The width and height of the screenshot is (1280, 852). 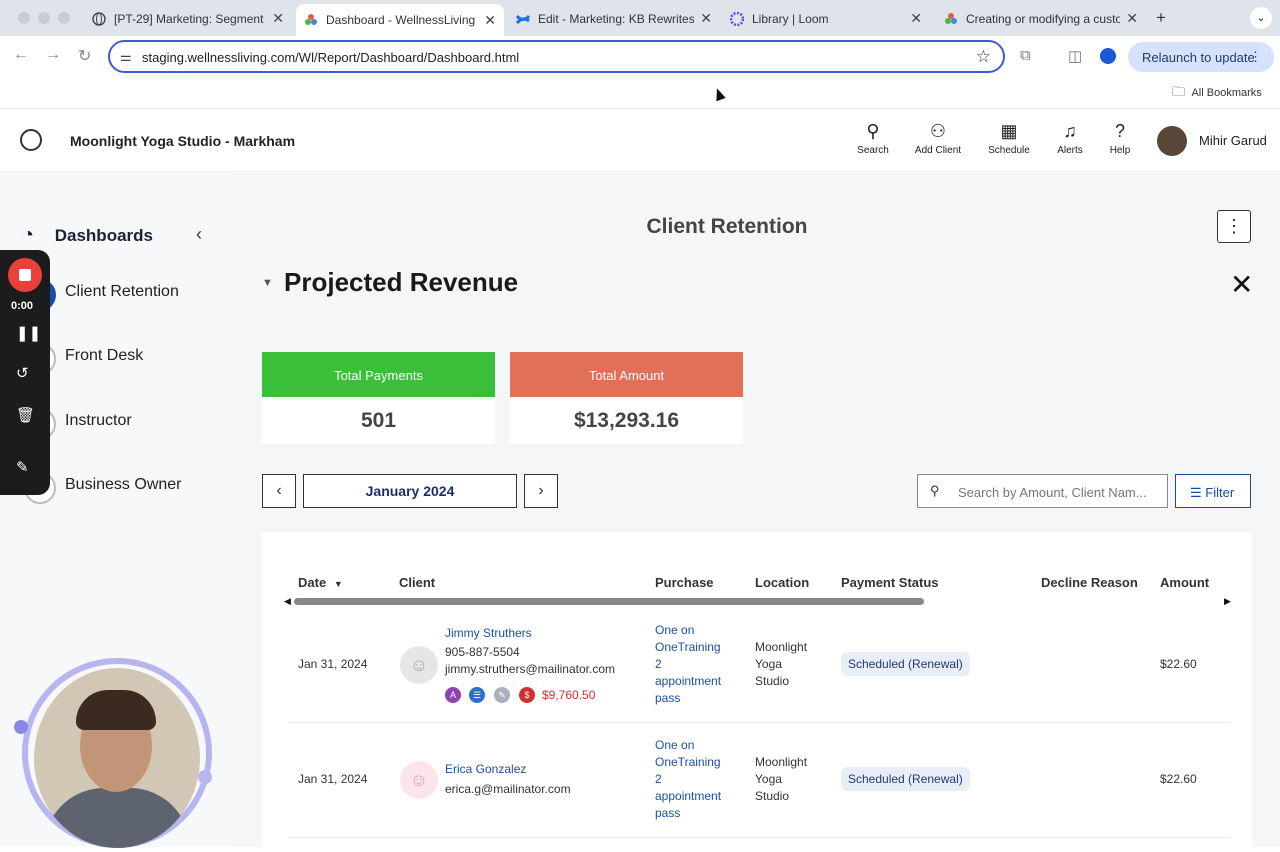 I want to click on browser-tab: Creating or modifying a custo ✕, so click(x=1041, y=18).